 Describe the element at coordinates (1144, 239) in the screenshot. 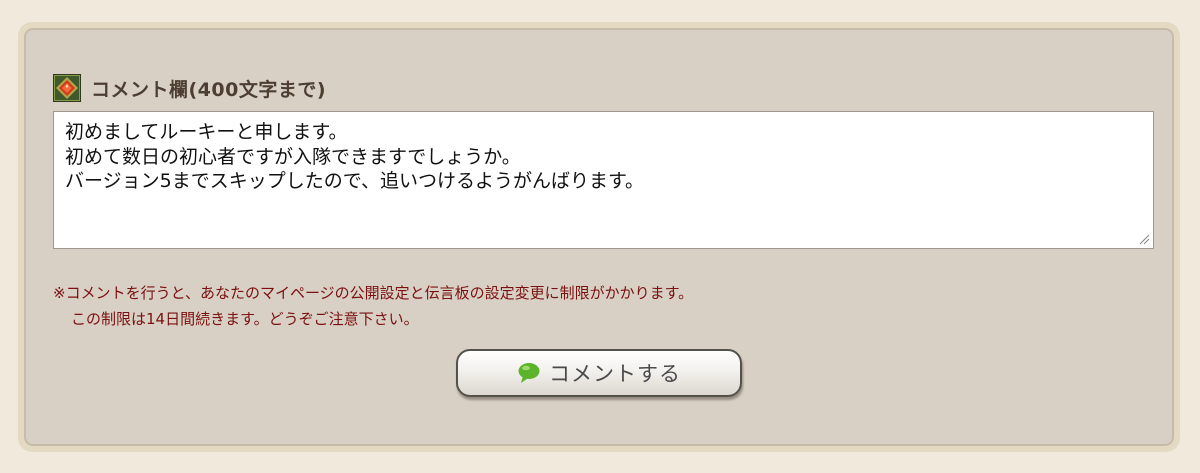

I see `resize-grip-icon` at that location.